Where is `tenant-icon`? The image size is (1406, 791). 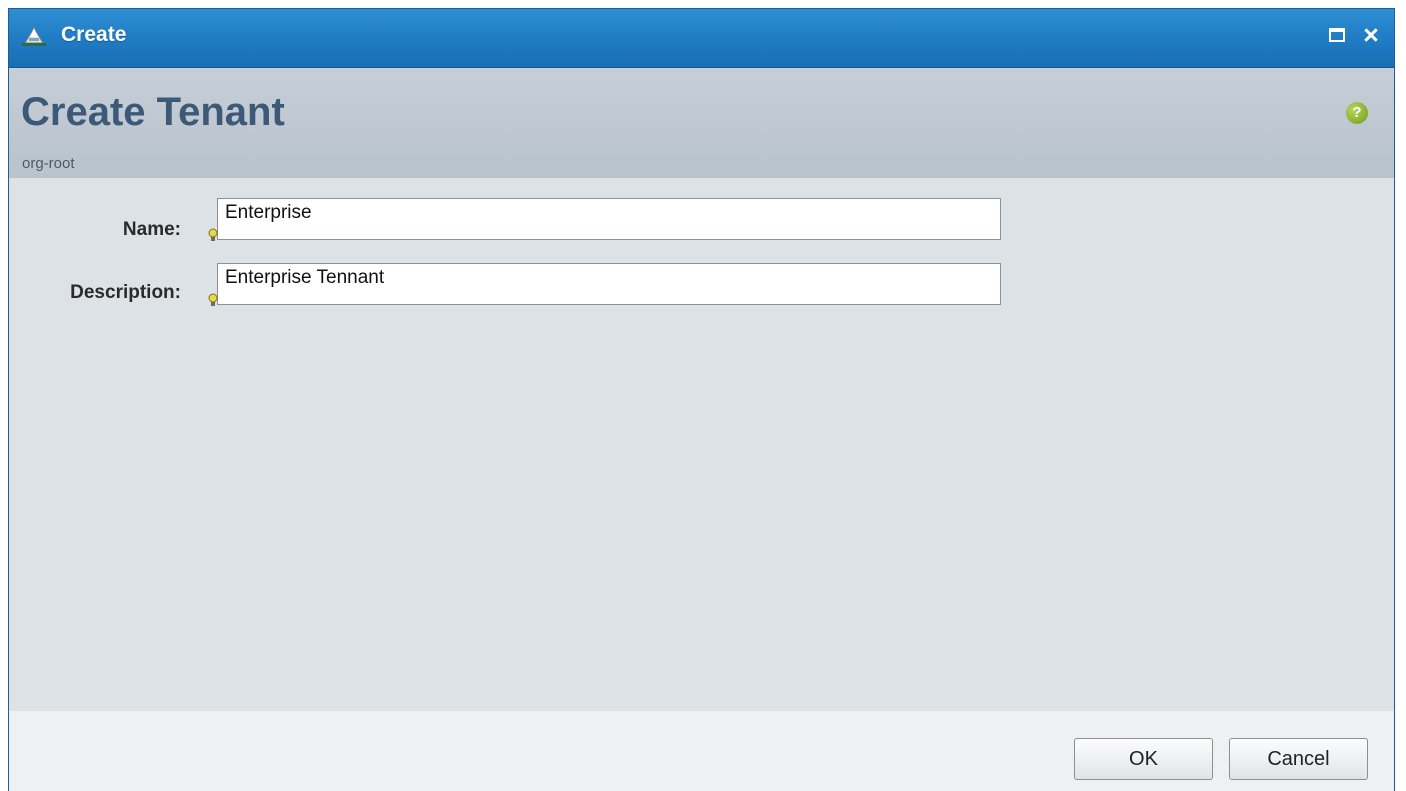 tenant-icon is located at coordinates (34, 36).